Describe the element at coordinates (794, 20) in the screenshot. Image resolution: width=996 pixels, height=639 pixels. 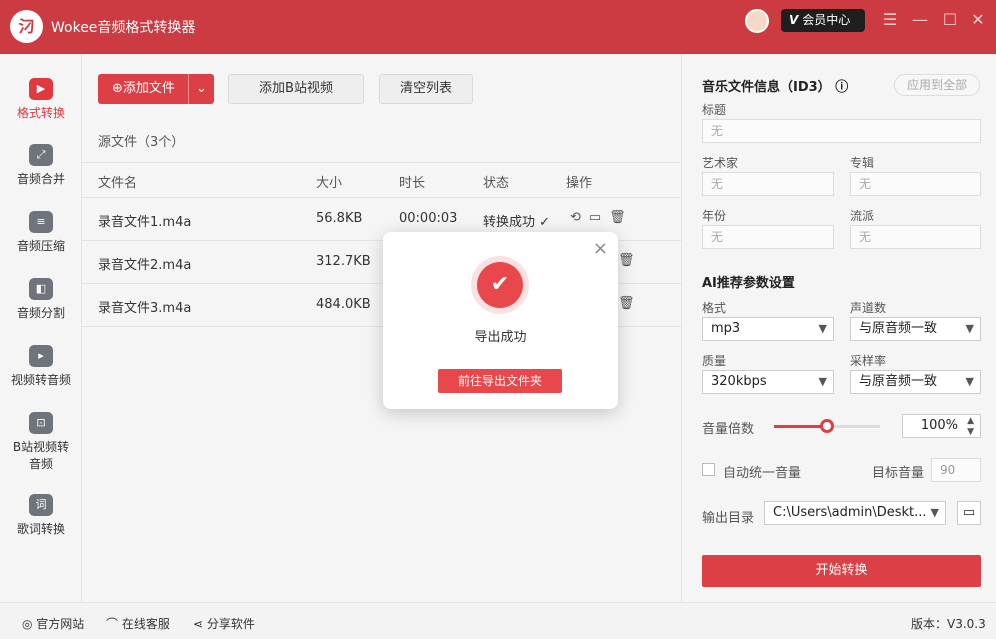
I see `vip-icon: V` at that location.